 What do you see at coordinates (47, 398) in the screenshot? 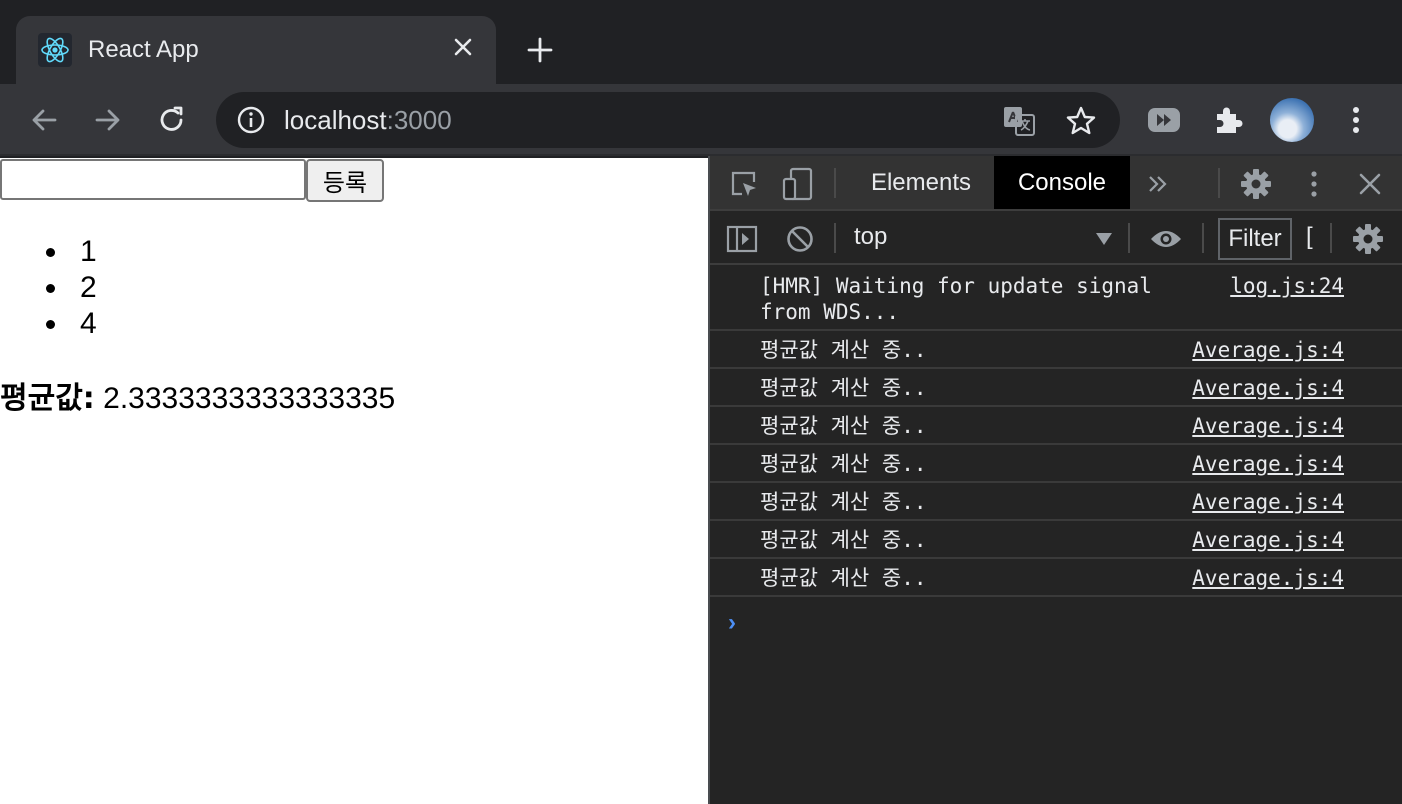
I see `average-label: 평균값:` at bounding box center [47, 398].